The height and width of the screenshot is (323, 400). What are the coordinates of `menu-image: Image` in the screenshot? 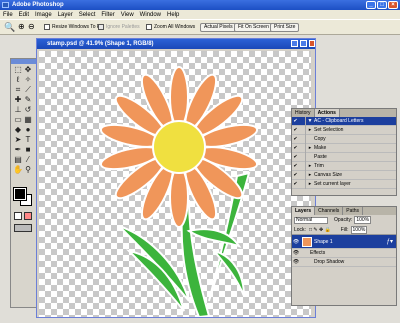 It's located at (43, 15).